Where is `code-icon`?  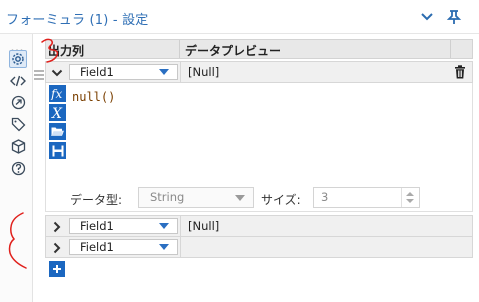
code-icon is located at coordinates (18, 81).